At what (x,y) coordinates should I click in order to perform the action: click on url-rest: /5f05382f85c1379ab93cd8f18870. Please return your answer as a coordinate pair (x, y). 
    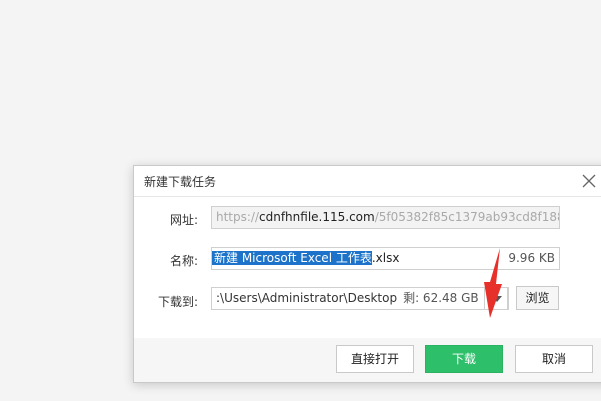
    Looking at the image, I should click on (467, 217).